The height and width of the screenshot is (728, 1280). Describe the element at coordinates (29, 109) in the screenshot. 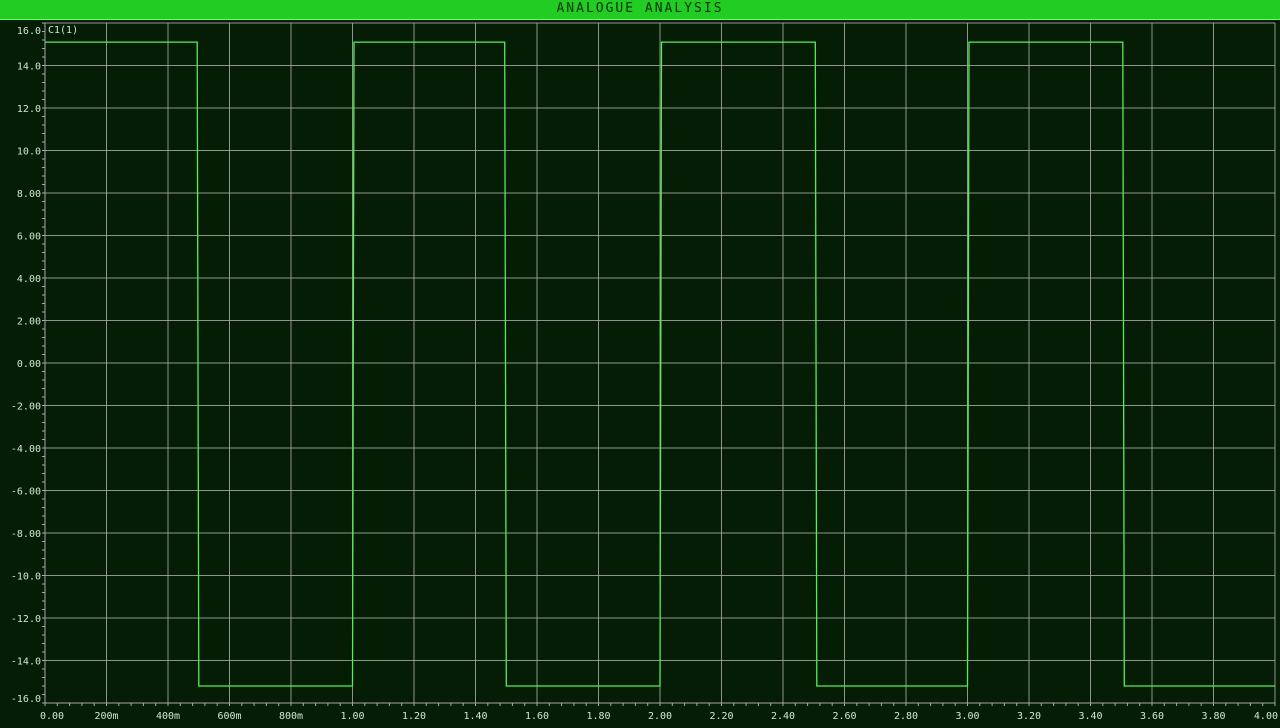

I see `y-tick-label: 12.0` at that location.